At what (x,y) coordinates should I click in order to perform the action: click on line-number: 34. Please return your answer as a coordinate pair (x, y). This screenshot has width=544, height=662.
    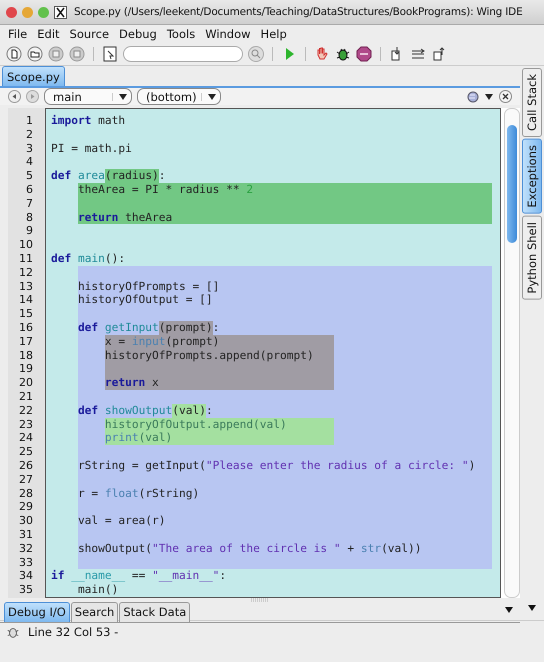
    Looking at the image, I should click on (26, 575).